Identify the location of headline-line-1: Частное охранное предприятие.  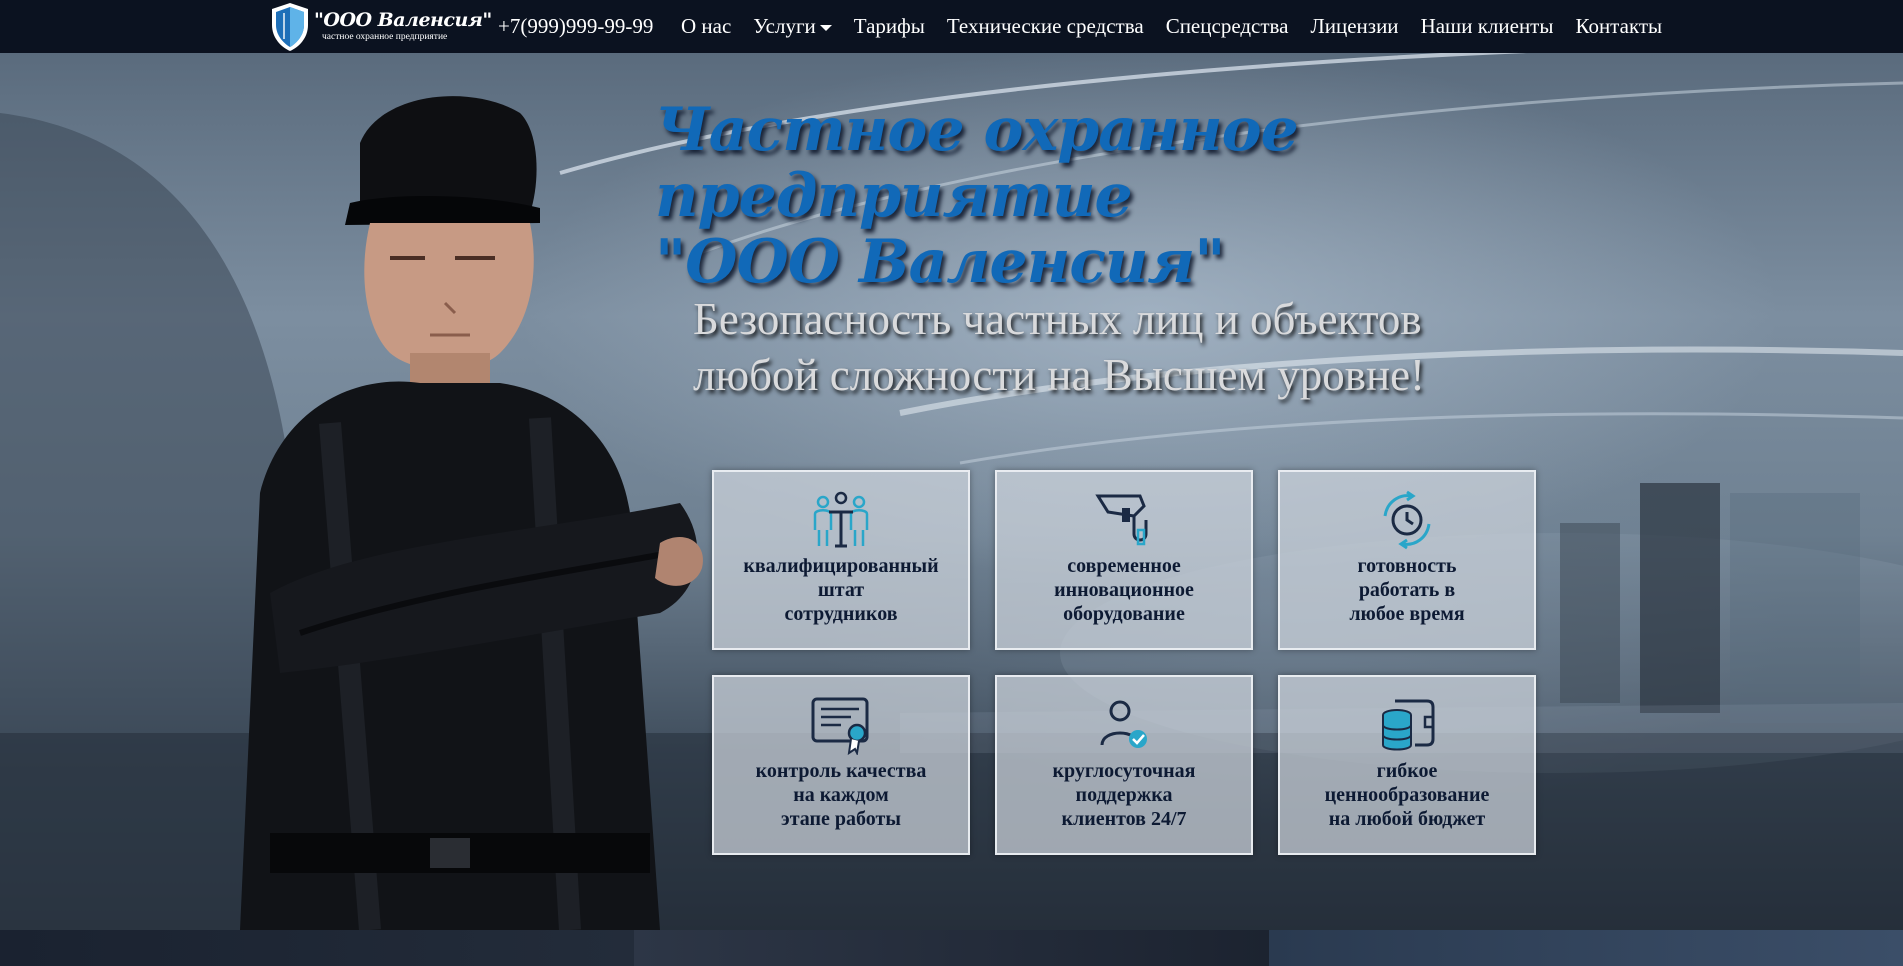
(977, 163).